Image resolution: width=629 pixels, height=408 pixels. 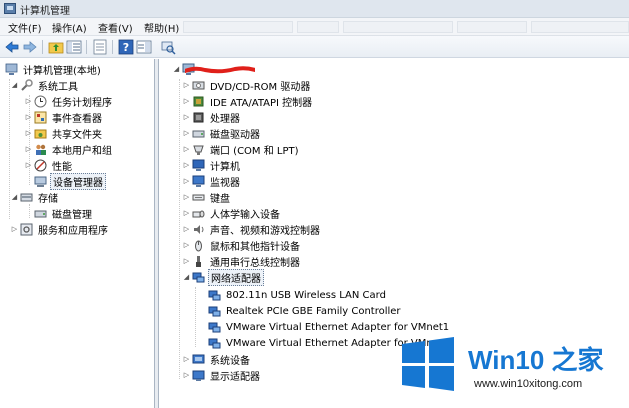 I want to click on ide-controller-icon, so click(x=198, y=101).